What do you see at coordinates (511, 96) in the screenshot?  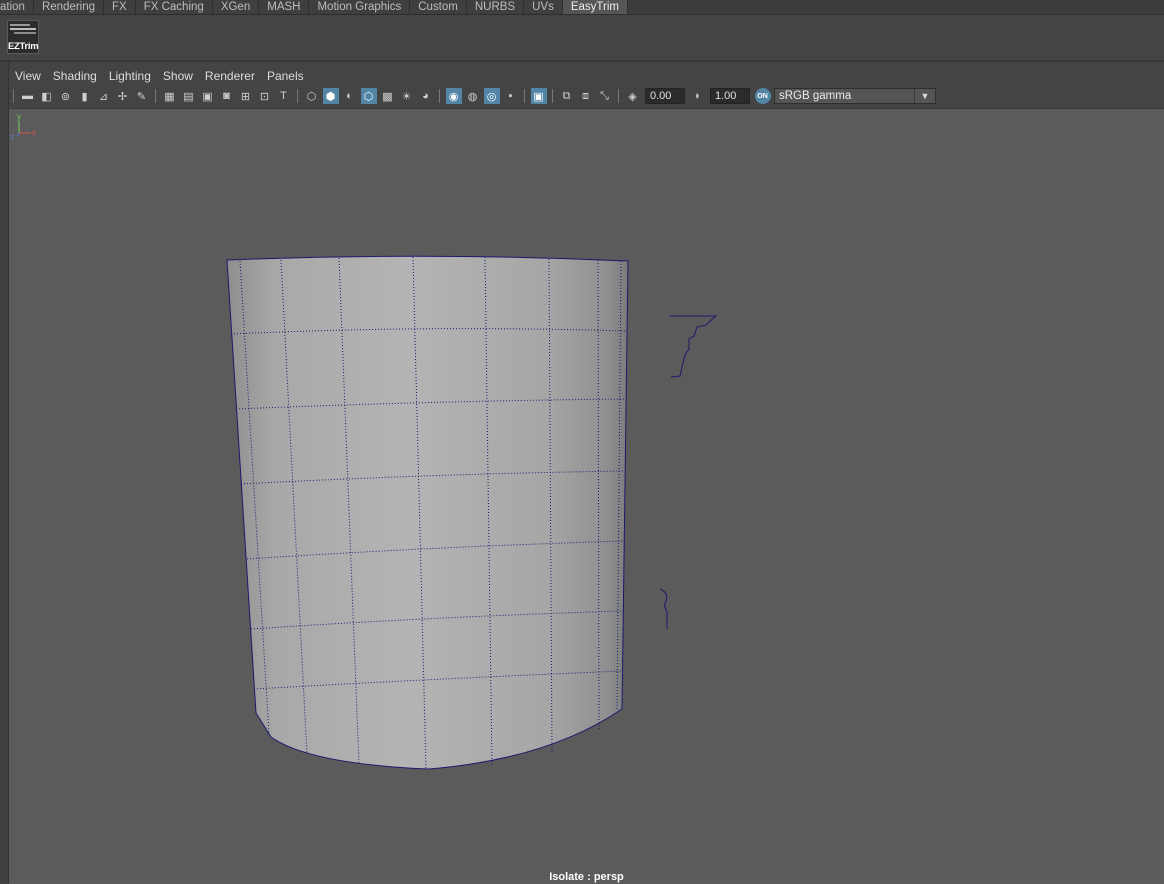 I see `depth-of-field-icon: ▪` at bounding box center [511, 96].